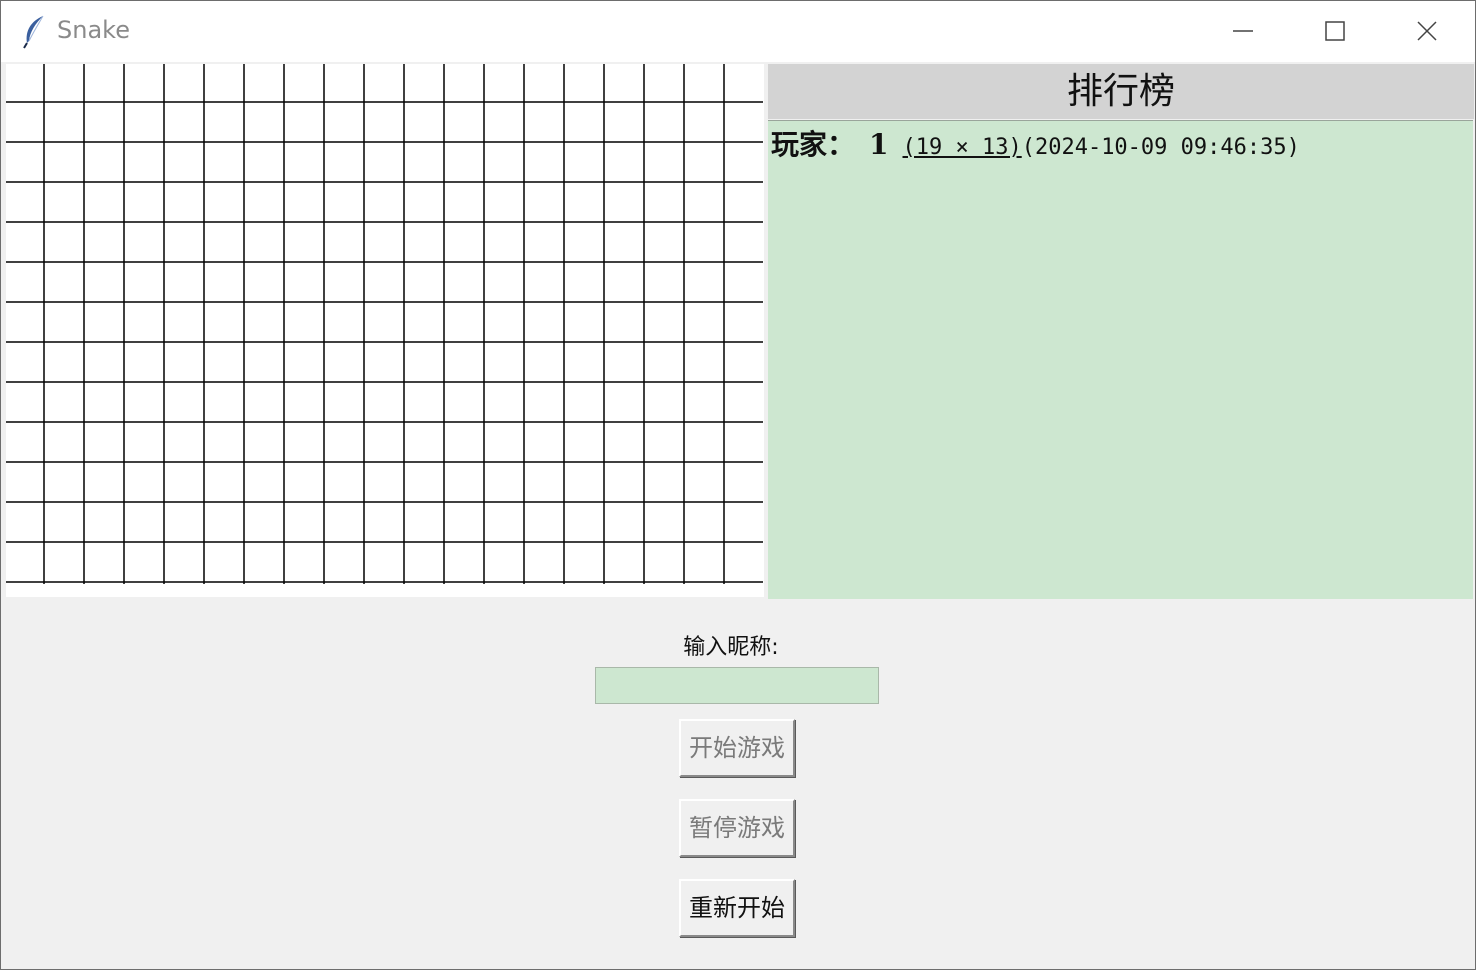  I want to click on restart-game-button: 重新开始, so click(737, 908).